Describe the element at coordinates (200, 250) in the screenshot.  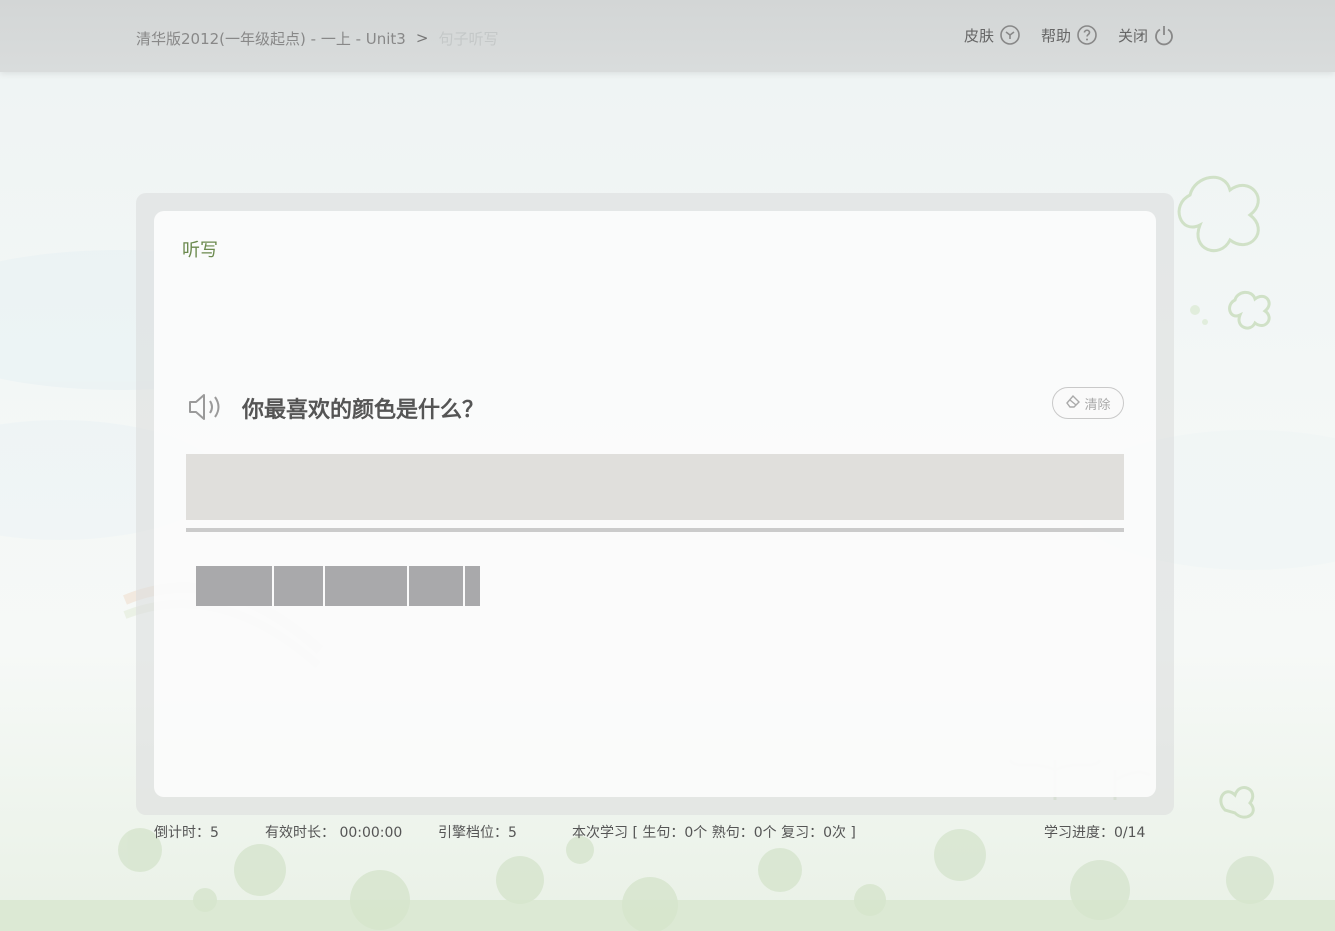
I see `panel-title: 听写` at that location.